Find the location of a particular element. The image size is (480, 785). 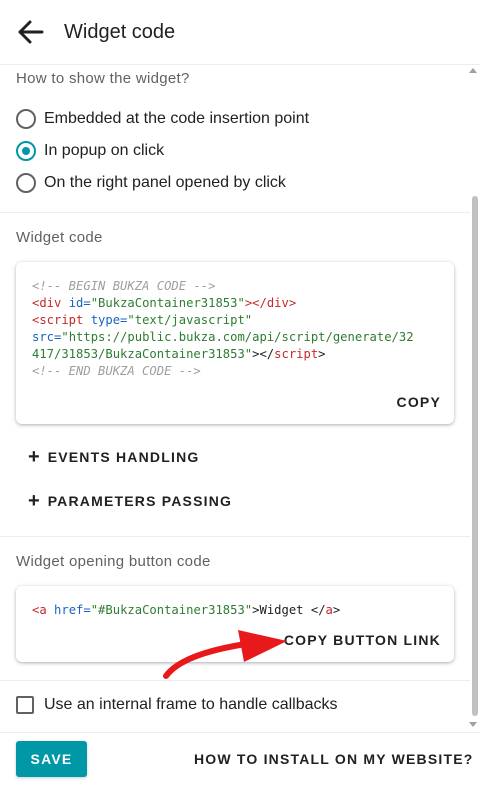

radio-embedded: Embedded at the code insertion point is located at coordinates (162, 119).